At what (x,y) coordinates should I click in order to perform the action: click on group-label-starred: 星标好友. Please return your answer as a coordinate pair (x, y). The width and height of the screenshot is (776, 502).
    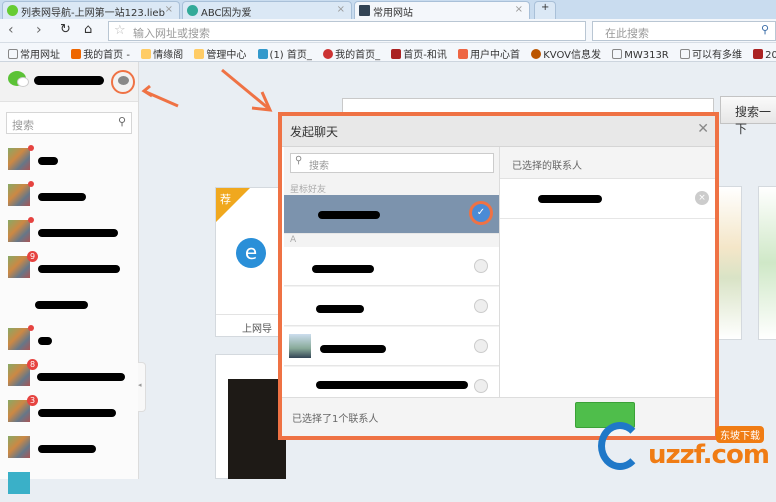
    Looking at the image, I should click on (308, 190).